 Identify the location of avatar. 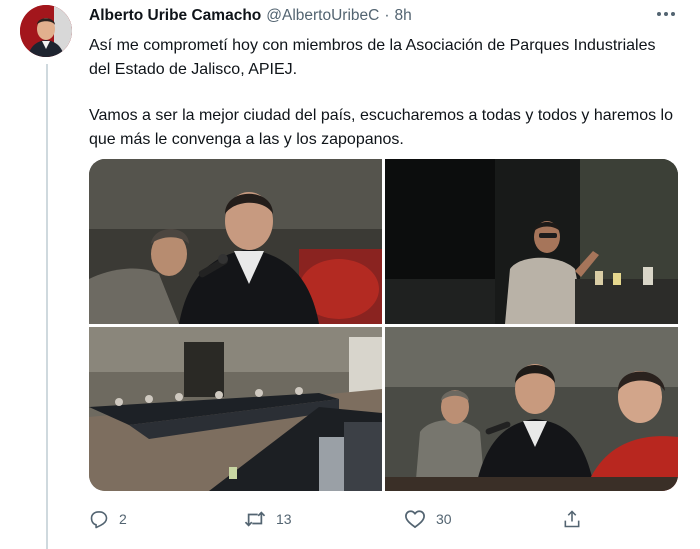
(46, 31).